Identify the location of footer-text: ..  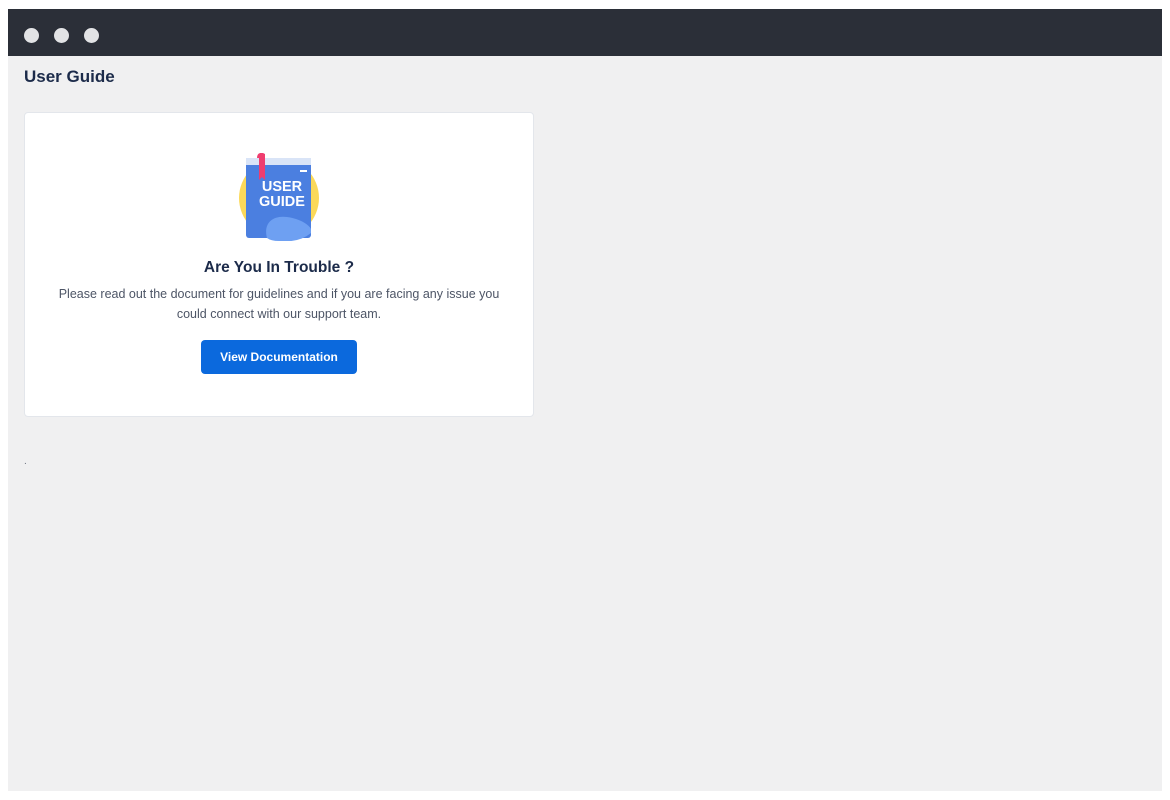
(25, 461).